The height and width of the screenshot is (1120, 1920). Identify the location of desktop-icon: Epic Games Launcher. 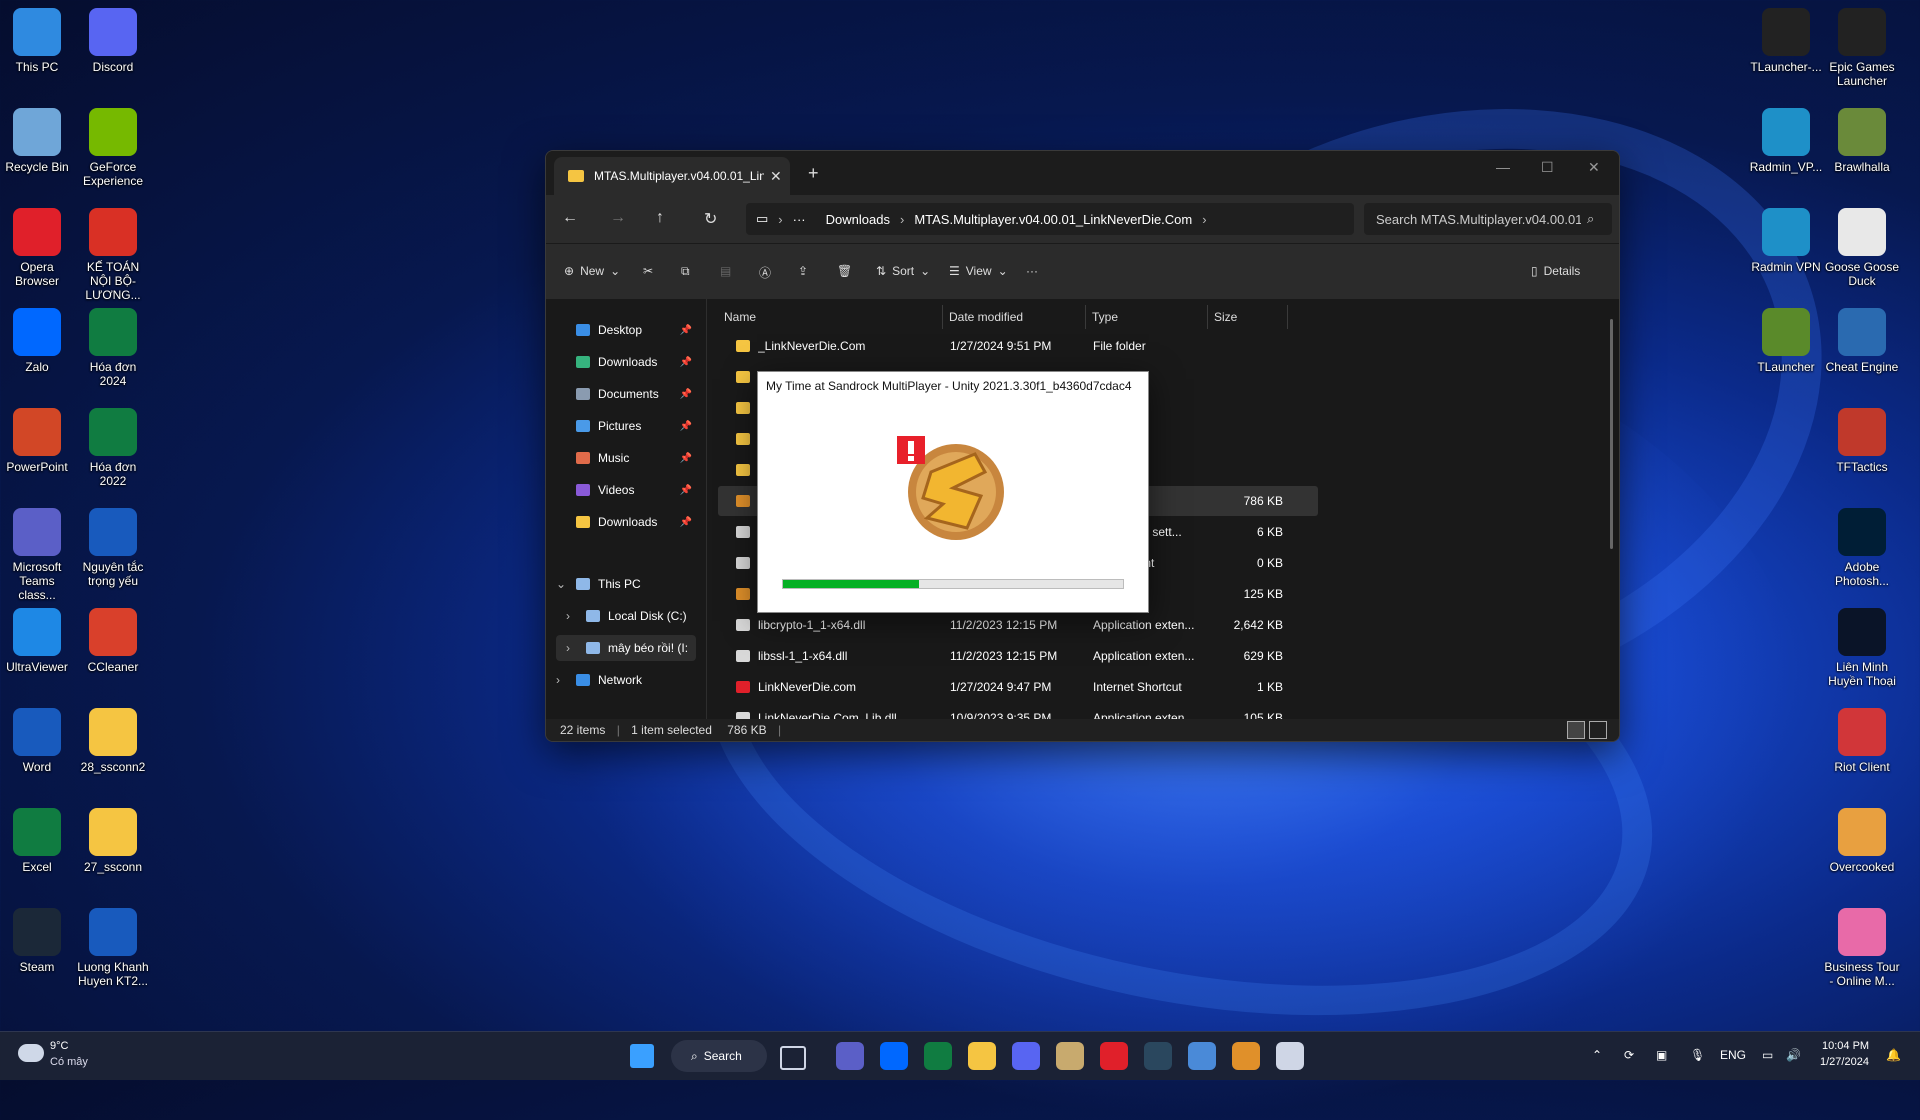
(1862, 48).